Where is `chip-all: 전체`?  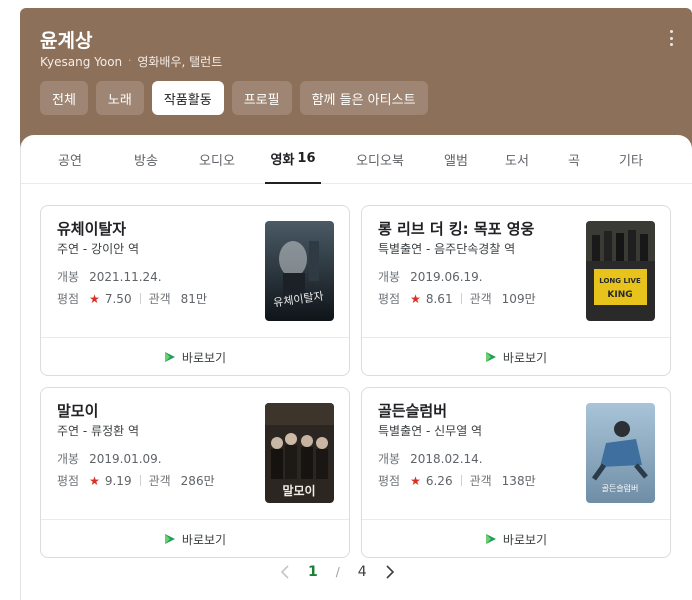
chip-all: 전체 is located at coordinates (64, 98).